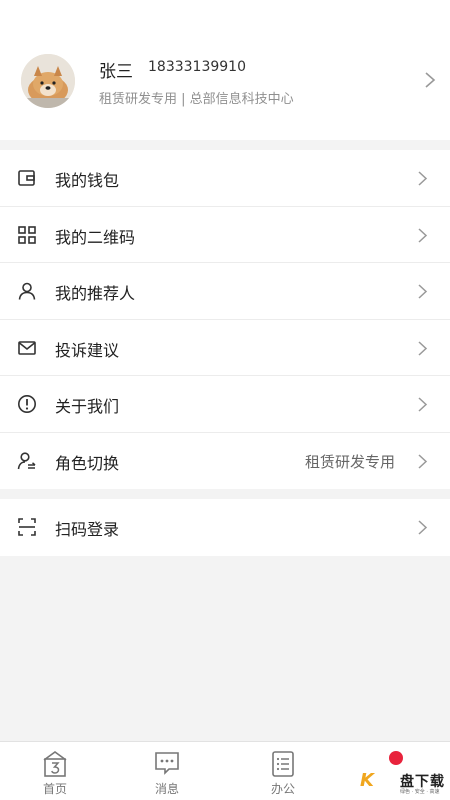  Describe the element at coordinates (225, 291) in the screenshot. I see `menu-item-referrer: 我的推荐人` at that location.